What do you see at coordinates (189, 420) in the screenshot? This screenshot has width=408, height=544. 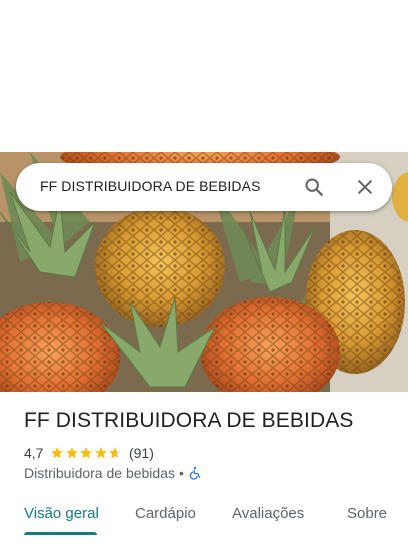 I see `place-title: FF DISTRIBUIDORA DE BEBIDAS` at bounding box center [189, 420].